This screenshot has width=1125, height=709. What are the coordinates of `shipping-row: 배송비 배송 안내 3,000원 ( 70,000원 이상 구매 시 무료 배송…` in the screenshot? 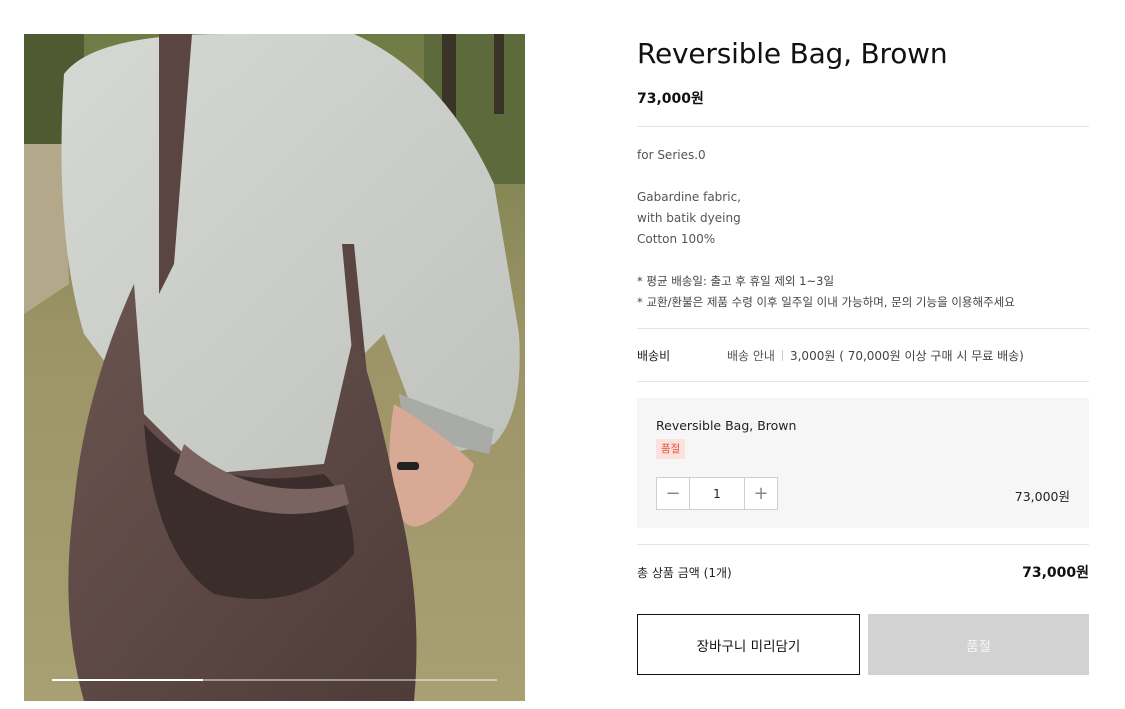 It's located at (863, 355).